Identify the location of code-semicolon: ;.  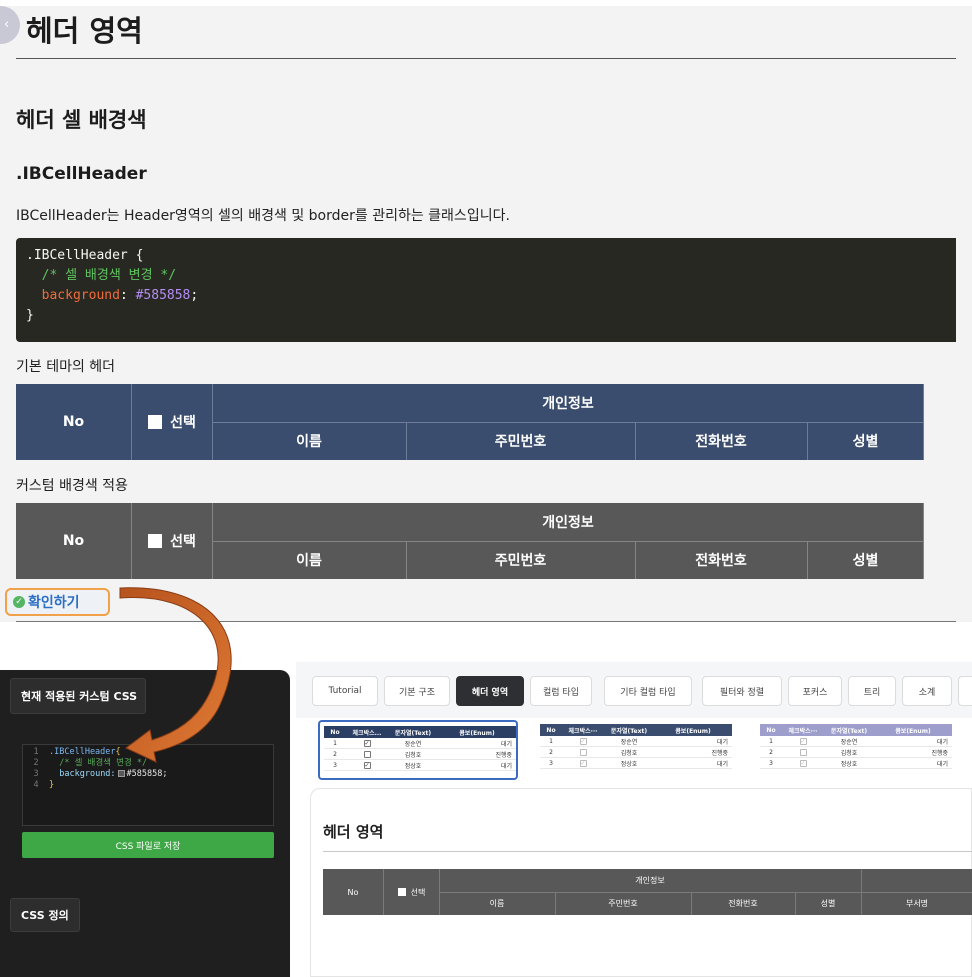
(194, 295).